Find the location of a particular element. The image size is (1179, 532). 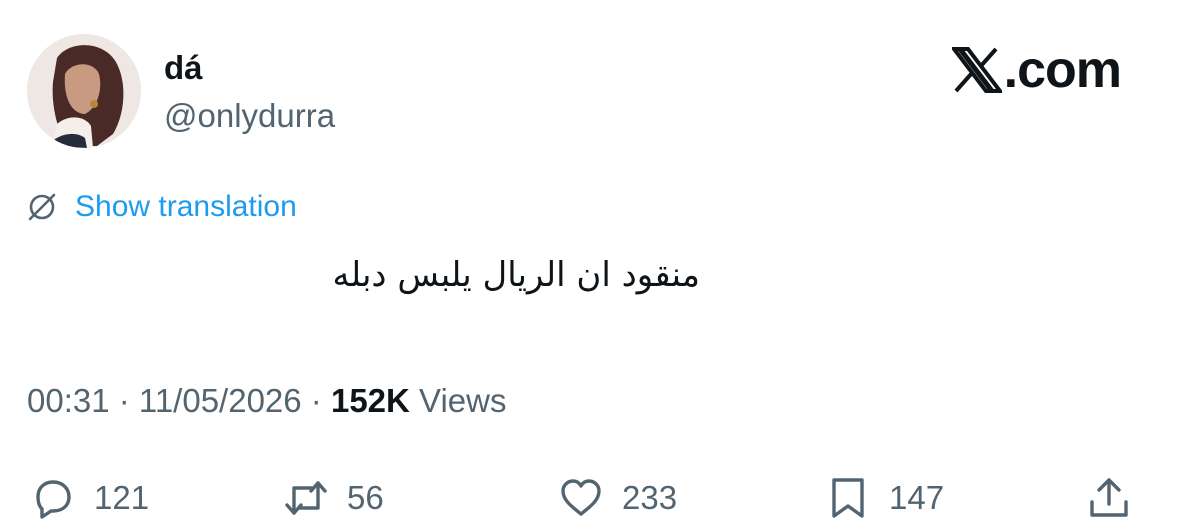

retweet-icon is located at coordinates (306, 498).